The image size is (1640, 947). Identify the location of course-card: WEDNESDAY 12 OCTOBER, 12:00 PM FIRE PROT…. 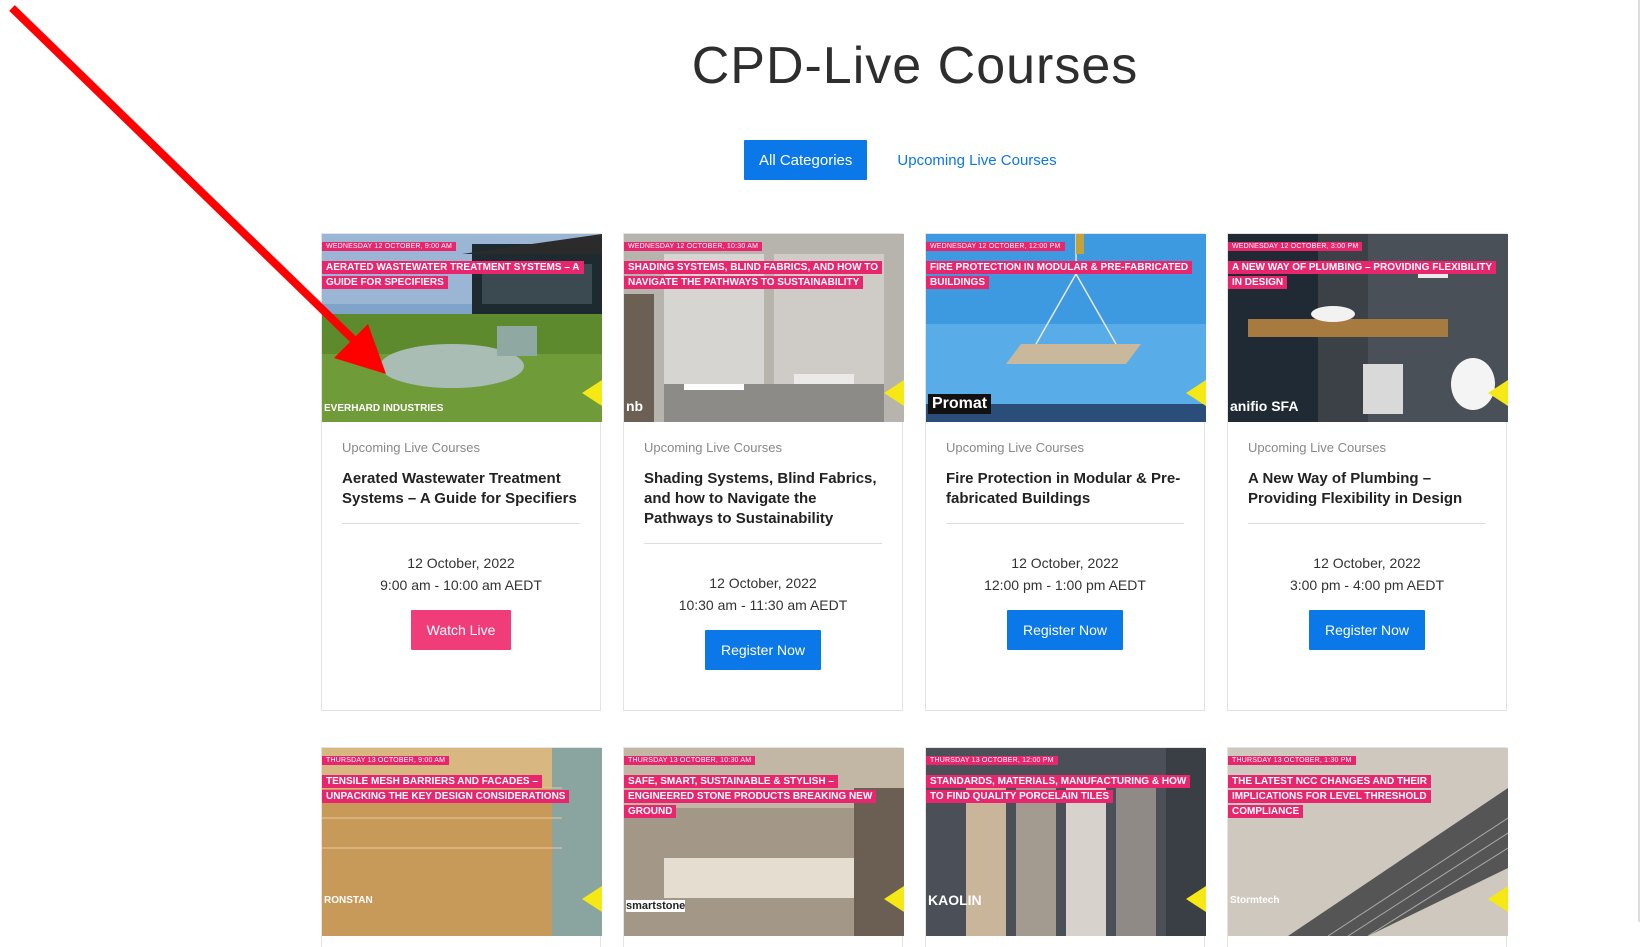
(1065, 472).